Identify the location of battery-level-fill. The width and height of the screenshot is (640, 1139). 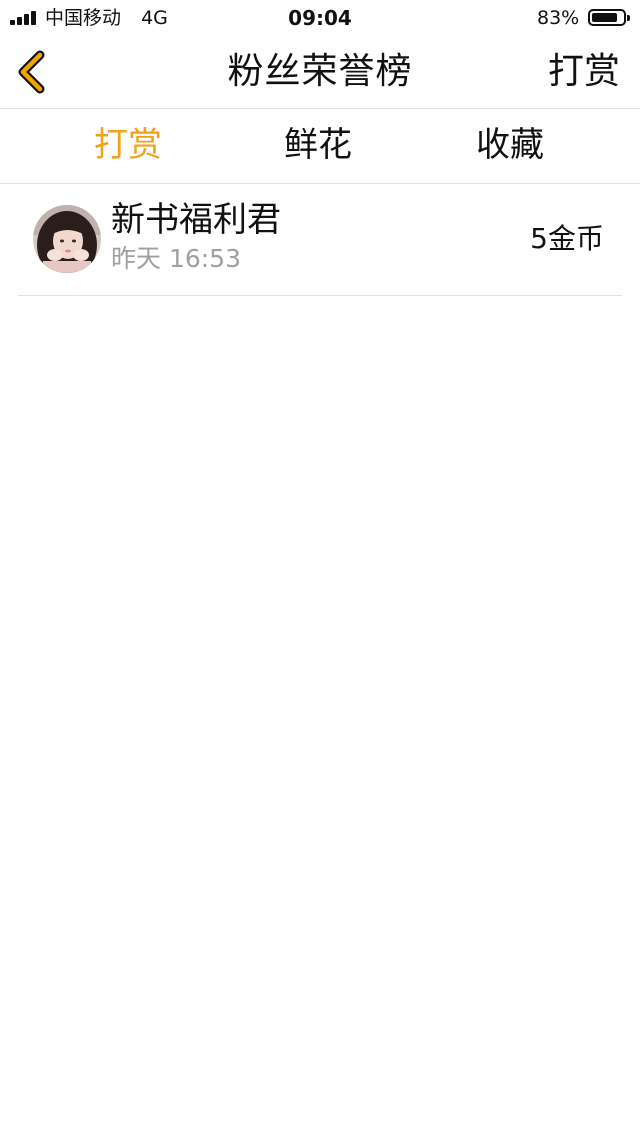
(604, 17).